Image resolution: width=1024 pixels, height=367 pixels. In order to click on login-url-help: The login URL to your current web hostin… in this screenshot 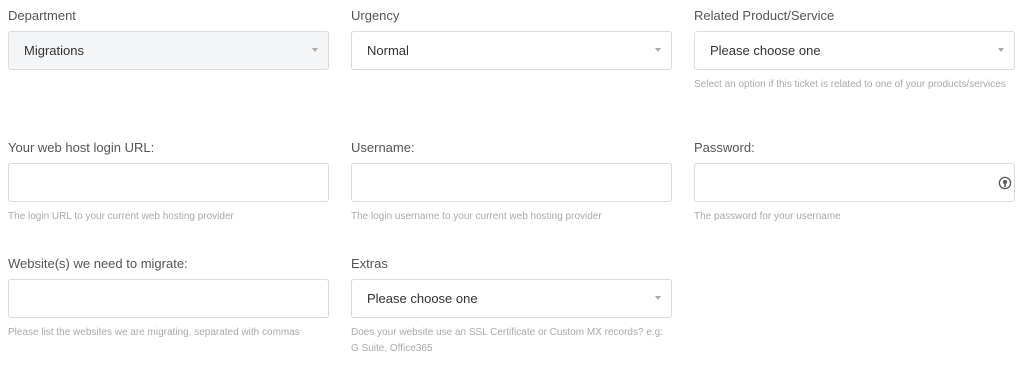, I will do `click(121, 216)`.